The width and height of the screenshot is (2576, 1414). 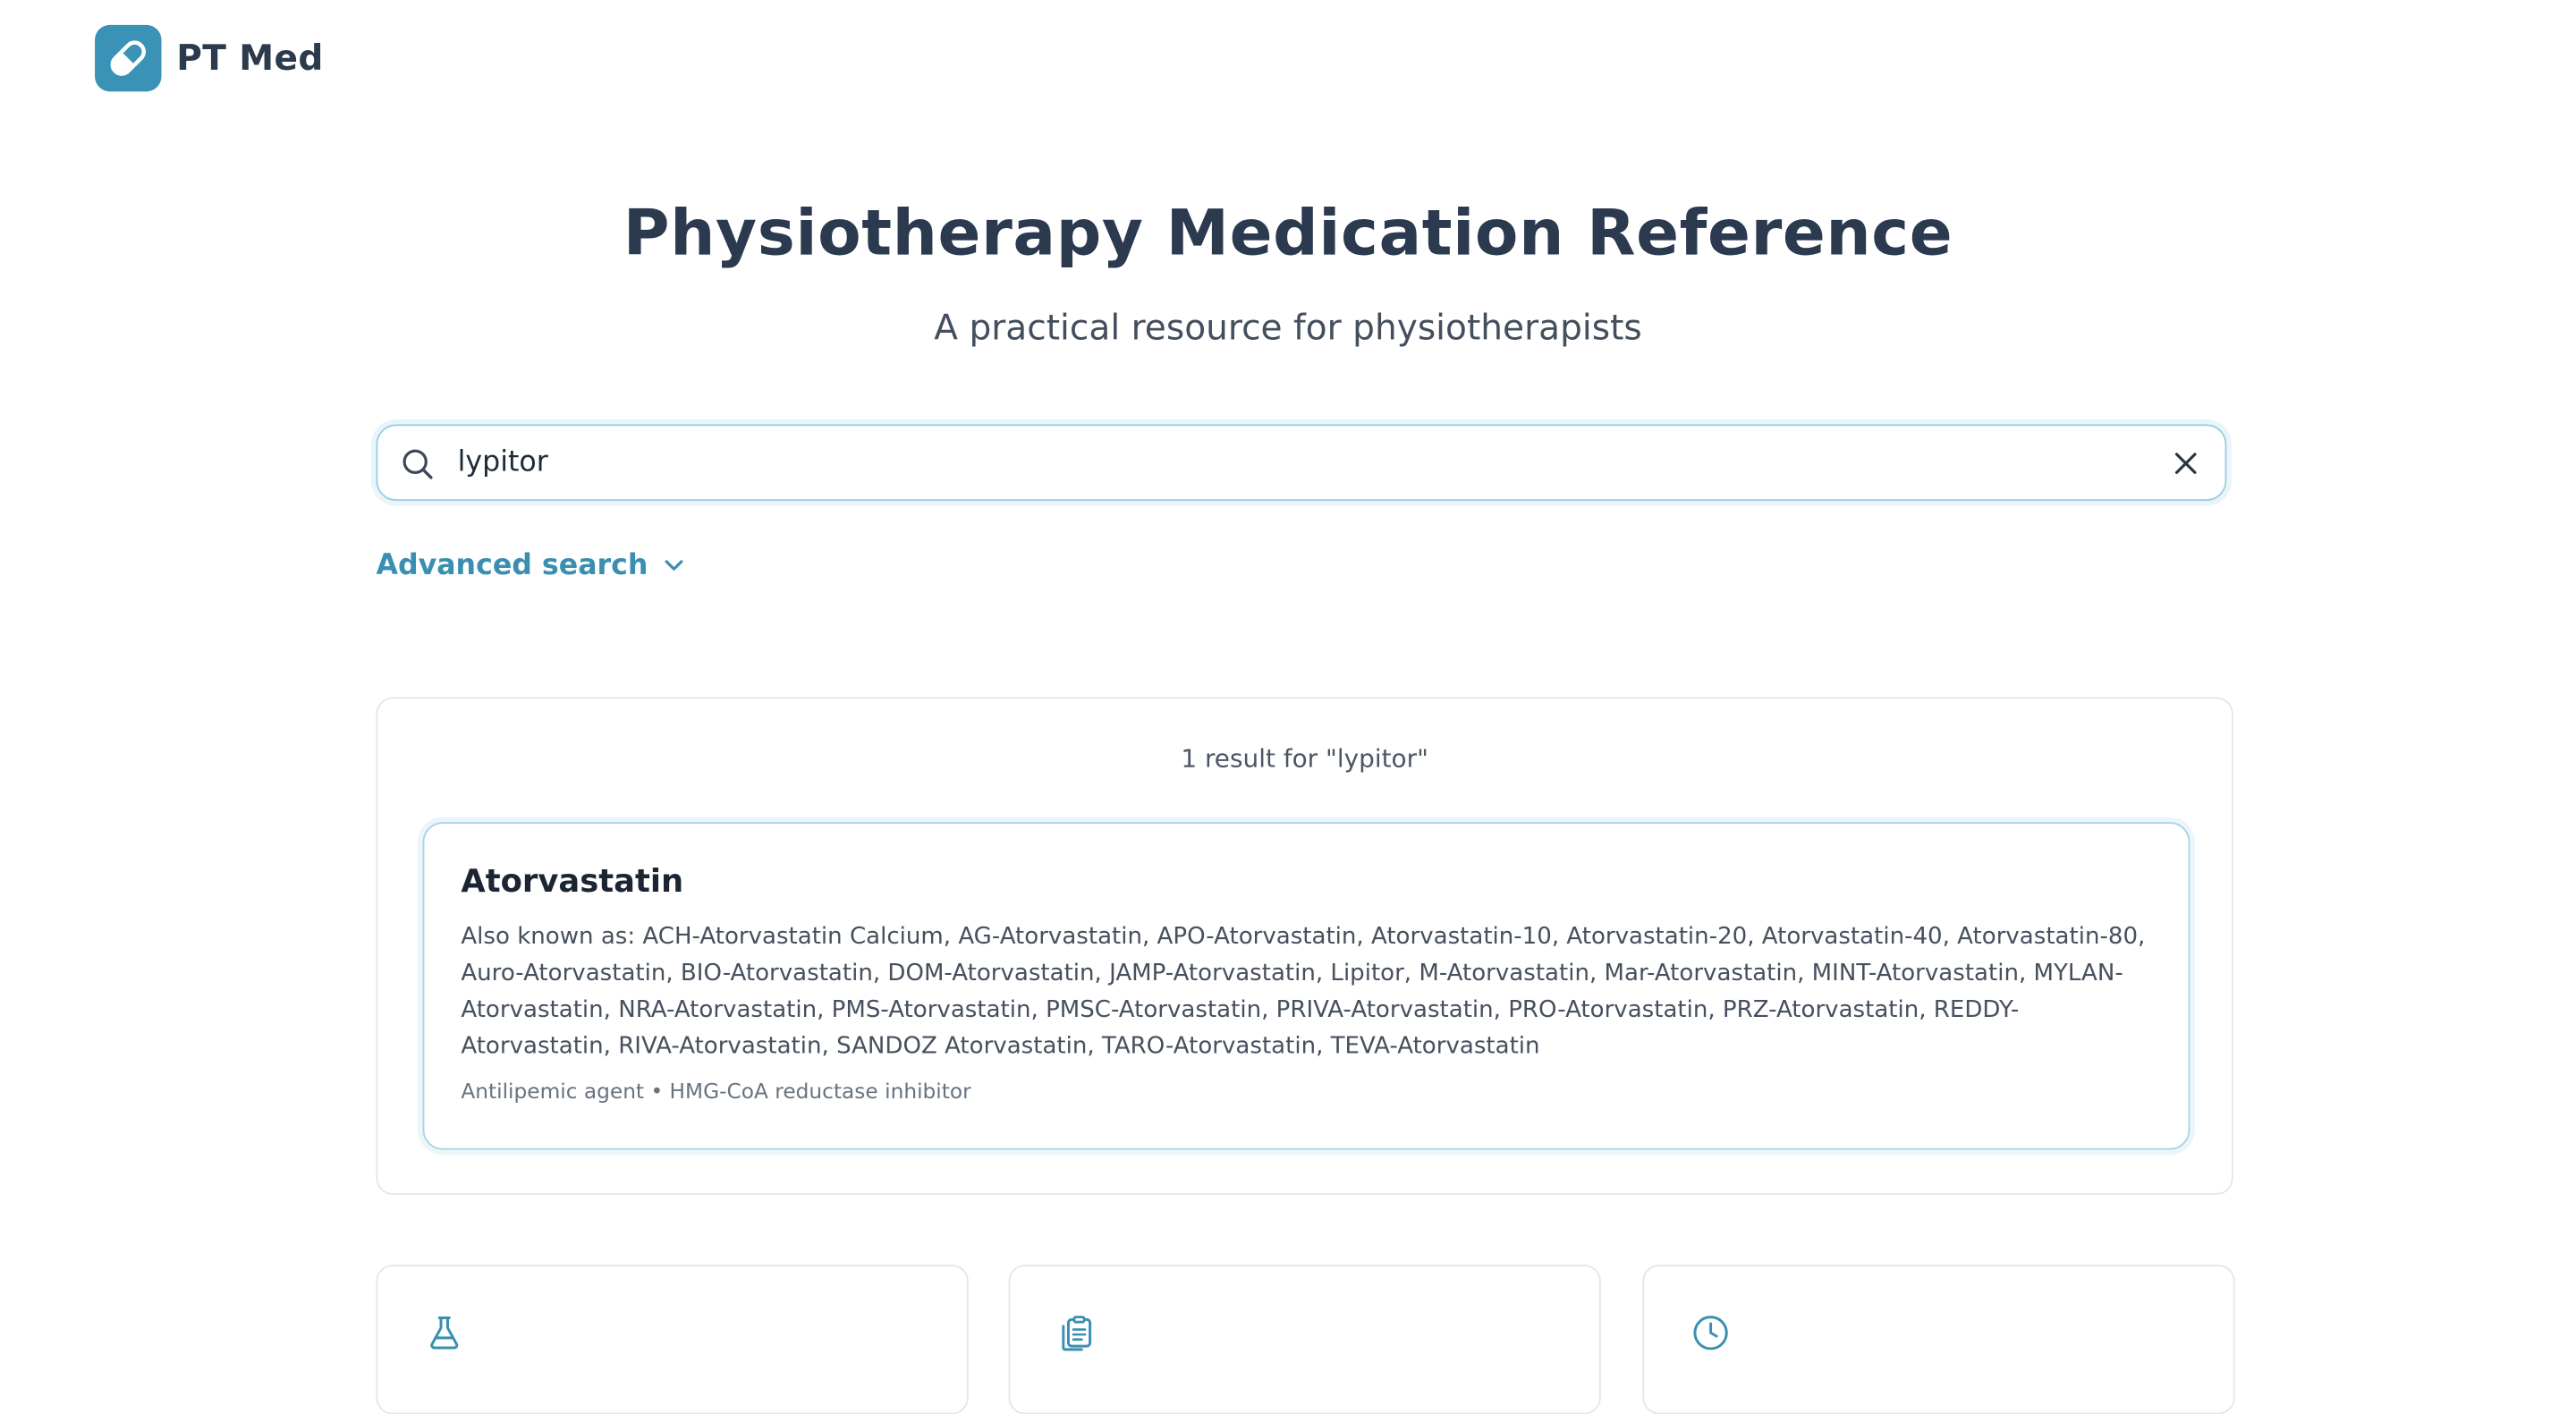 What do you see at coordinates (512, 565) in the screenshot?
I see `advanced-search-label: Advanced search` at bounding box center [512, 565].